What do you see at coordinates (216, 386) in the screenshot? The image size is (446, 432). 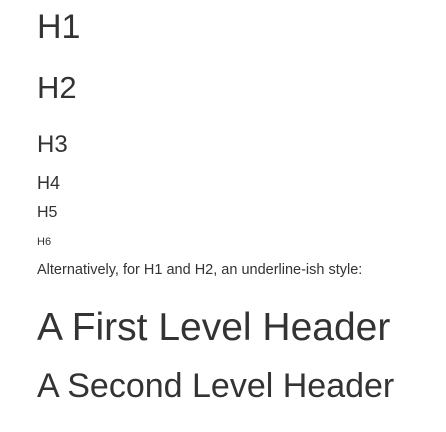 I see `second-level-header: A Second Level Header` at bounding box center [216, 386].